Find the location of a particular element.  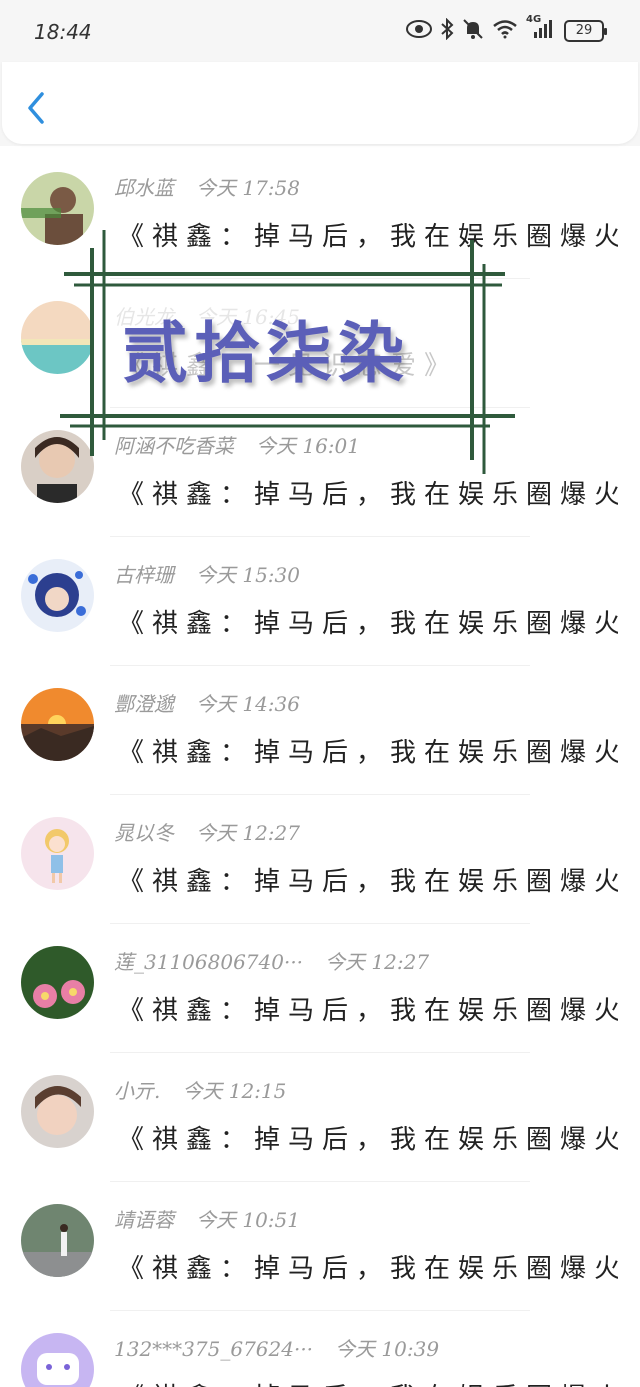

message-item: 古梓珊今天 15:30 《祺鑫：掉马后，我在娱乐圈爆火··· is located at coordinates (320, 601).